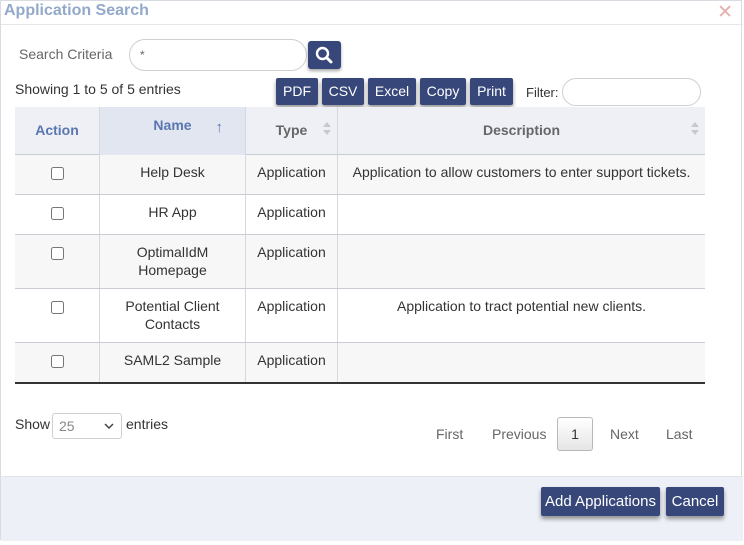 The image size is (744, 545). Describe the element at coordinates (147, 424) in the screenshot. I see `entries-label: entries` at that location.